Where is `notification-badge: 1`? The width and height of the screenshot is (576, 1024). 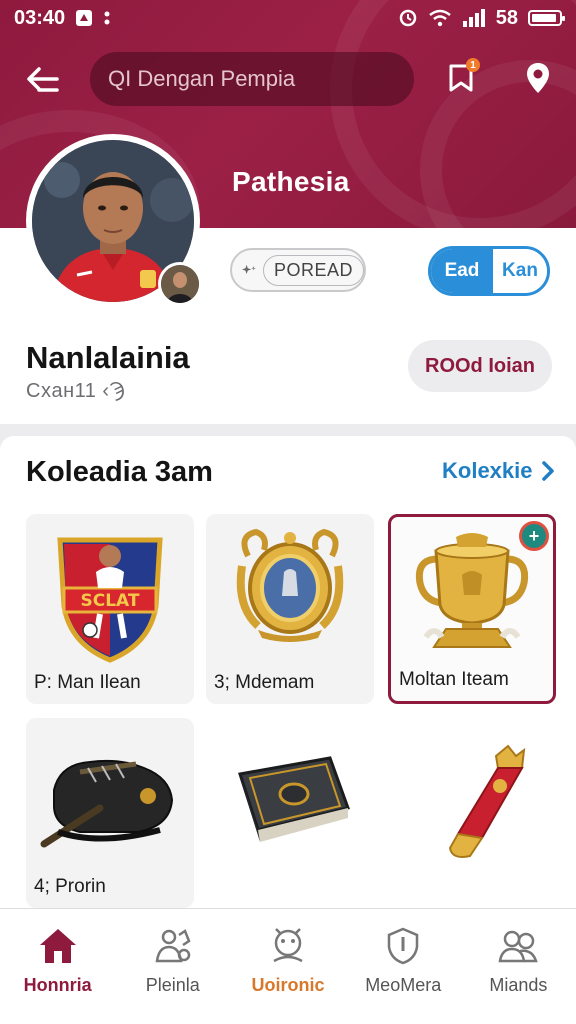
notification-badge: 1 is located at coordinates (473, 65).